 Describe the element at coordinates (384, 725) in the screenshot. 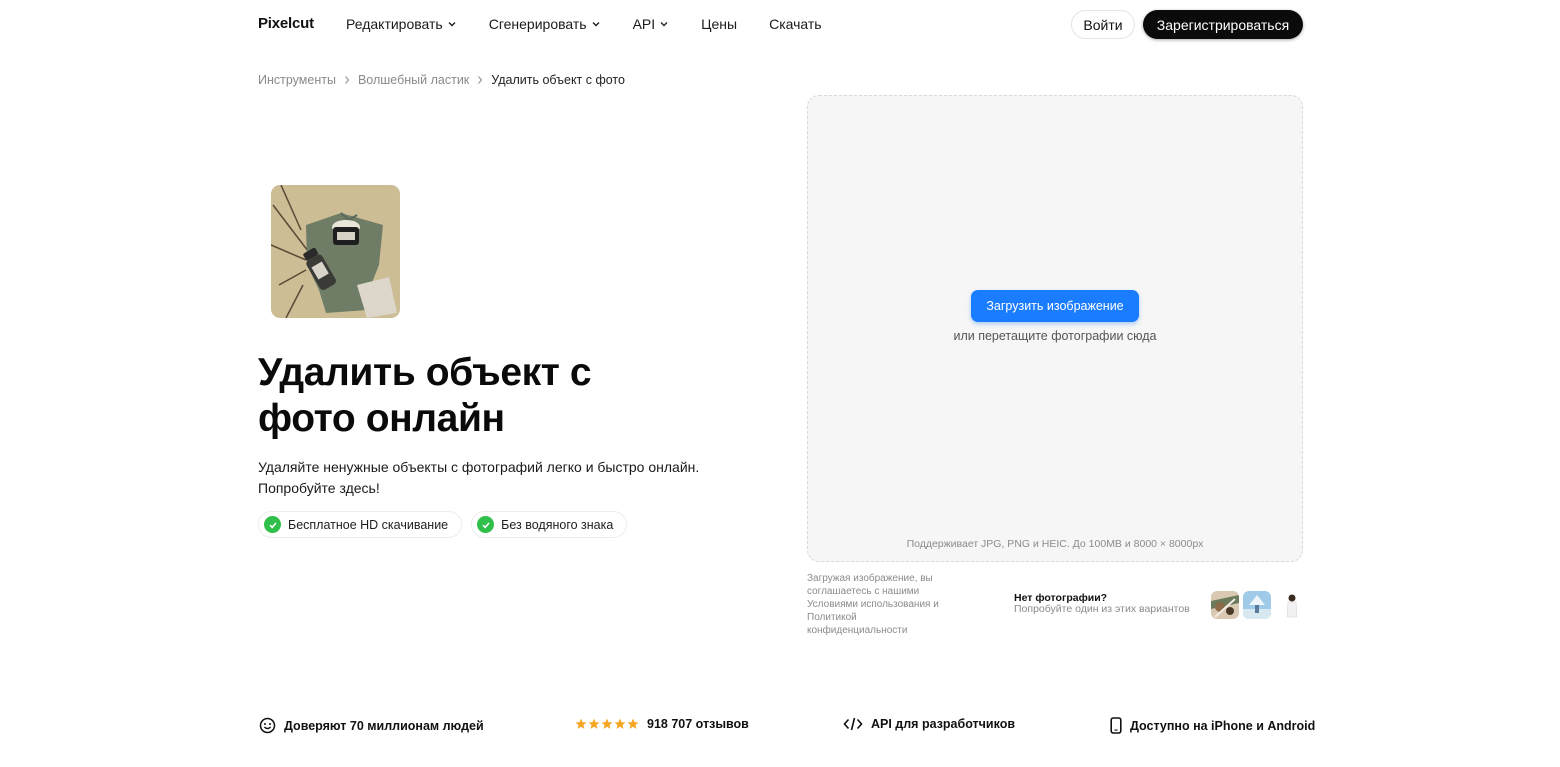

I see `stat-label: Доверяют 70 миллионам людей` at that location.